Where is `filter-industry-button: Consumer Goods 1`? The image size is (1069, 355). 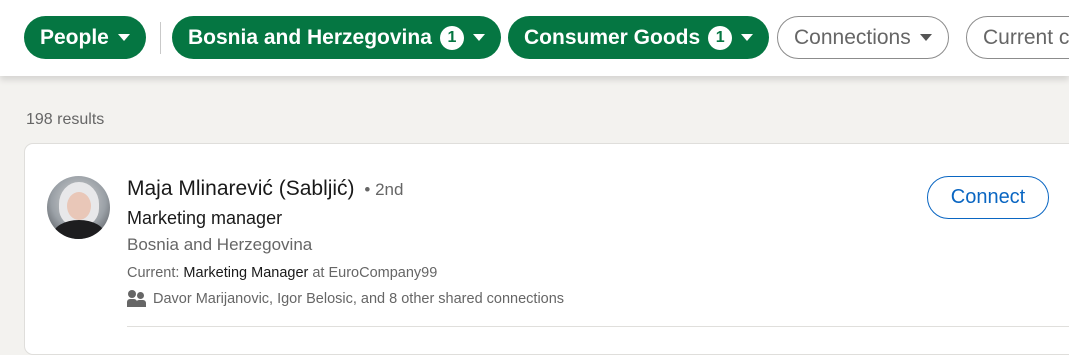
filter-industry-button: Consumer Goods 1 is located at coordinates (639, 37).